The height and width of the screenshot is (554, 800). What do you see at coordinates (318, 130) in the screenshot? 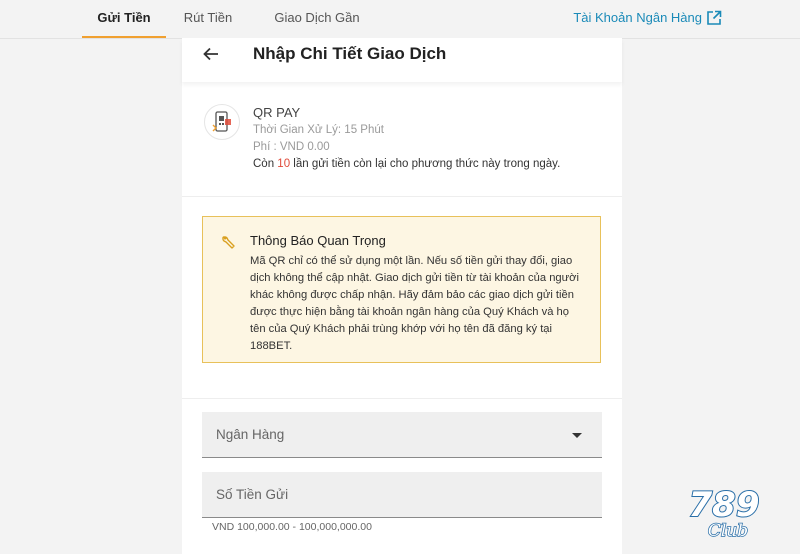
I see `processing-time: Thời Gian Xử Lý: 15 Phút` at bounding box center [318, 130].